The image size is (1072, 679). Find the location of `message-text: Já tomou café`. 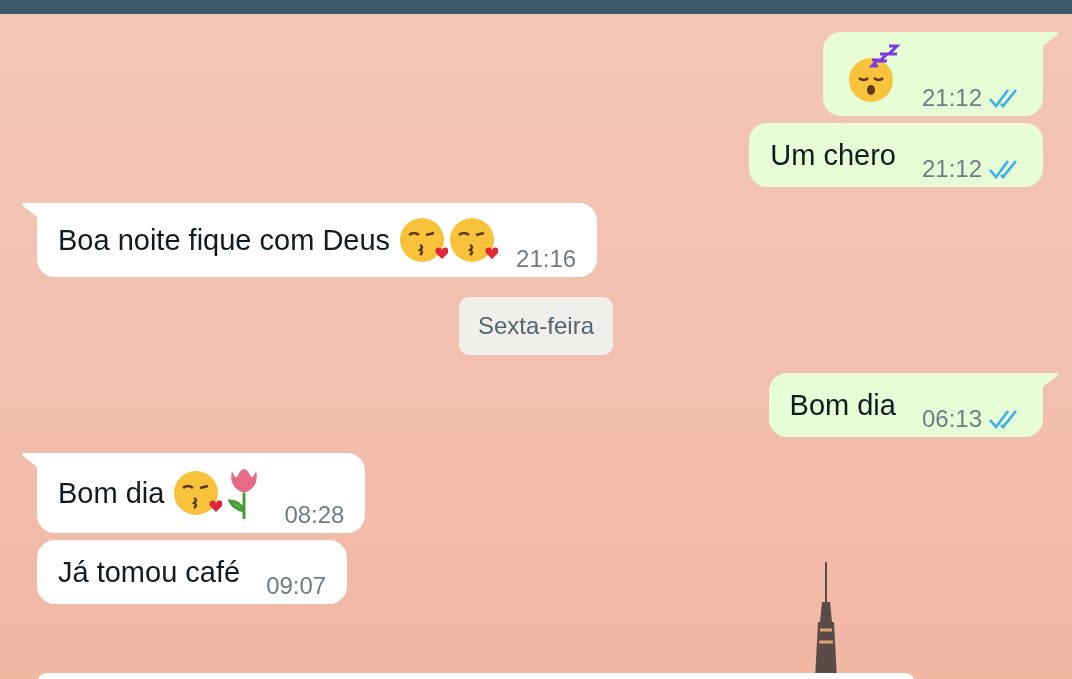

message-text: Já tomou café is located at coordinates (149, 572).